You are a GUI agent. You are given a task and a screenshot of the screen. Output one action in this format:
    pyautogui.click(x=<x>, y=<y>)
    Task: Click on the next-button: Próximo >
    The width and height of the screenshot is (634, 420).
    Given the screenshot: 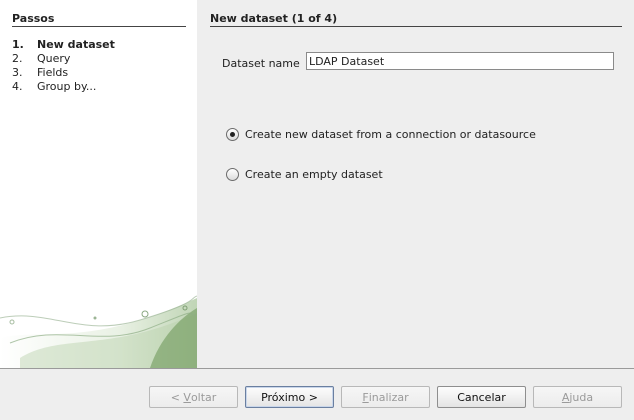 What is the action you would take?
    pyautogui.click(x=289, y=397)
    